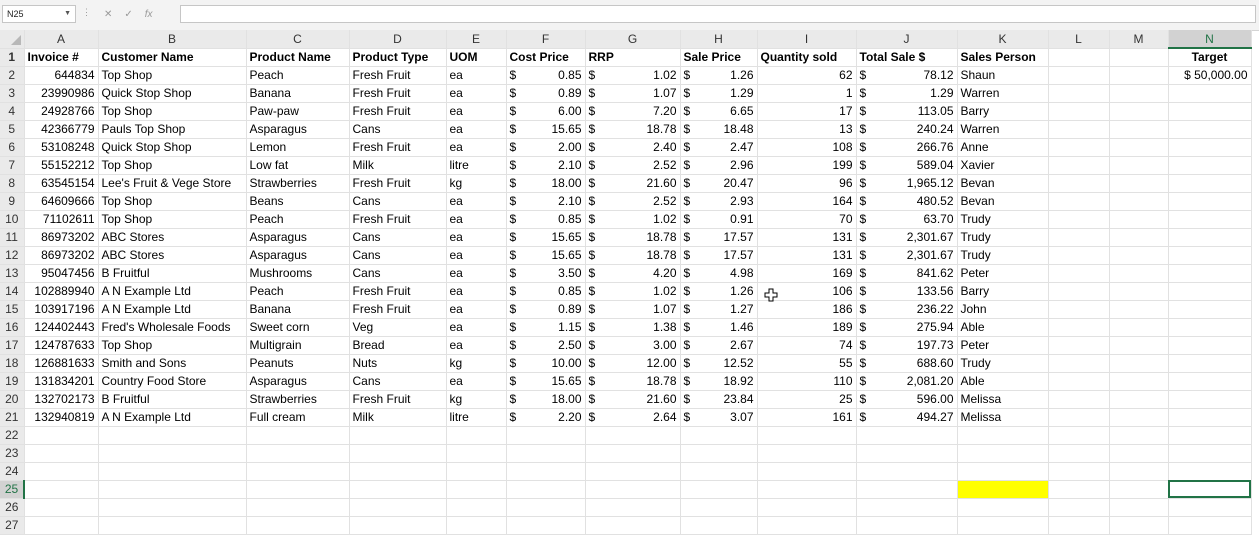 The height and width of the screenshot is (553, 1259). I want to click on cell-invoice: 132702173, so click(61, 399).